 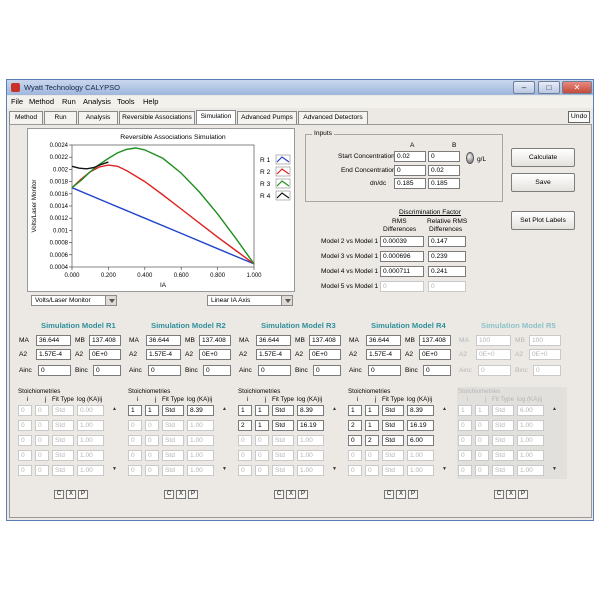 I want to click on tab-analysis: Analysis, so click(x=98, y=117).